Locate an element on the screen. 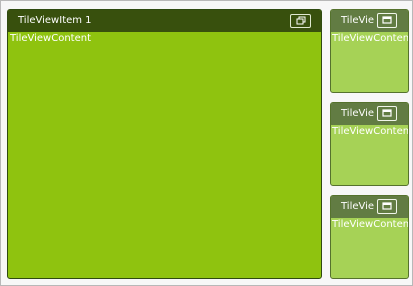  restore-button is located at coordinates (300, 21).